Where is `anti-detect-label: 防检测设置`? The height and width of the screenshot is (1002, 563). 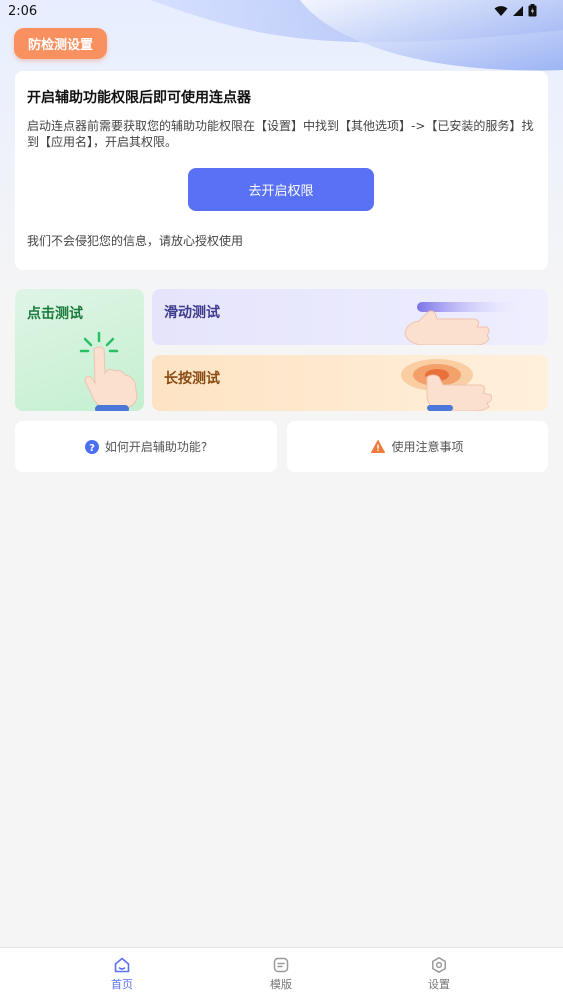 anti-detect-label: 防检测设置 is located at coordinates (60, 45).